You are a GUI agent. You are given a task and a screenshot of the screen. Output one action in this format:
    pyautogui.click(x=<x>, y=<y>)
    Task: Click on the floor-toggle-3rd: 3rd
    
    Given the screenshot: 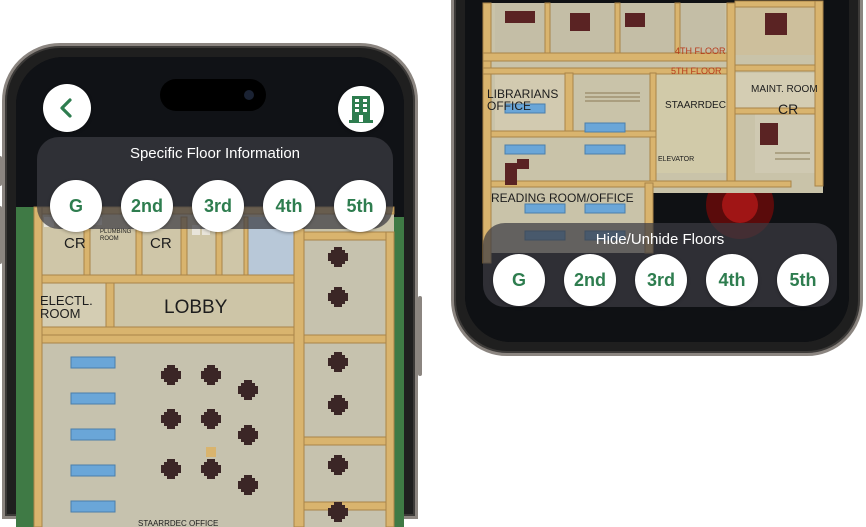 What is the action you would take?
    pyautogui.click(x=661, y=280)
    